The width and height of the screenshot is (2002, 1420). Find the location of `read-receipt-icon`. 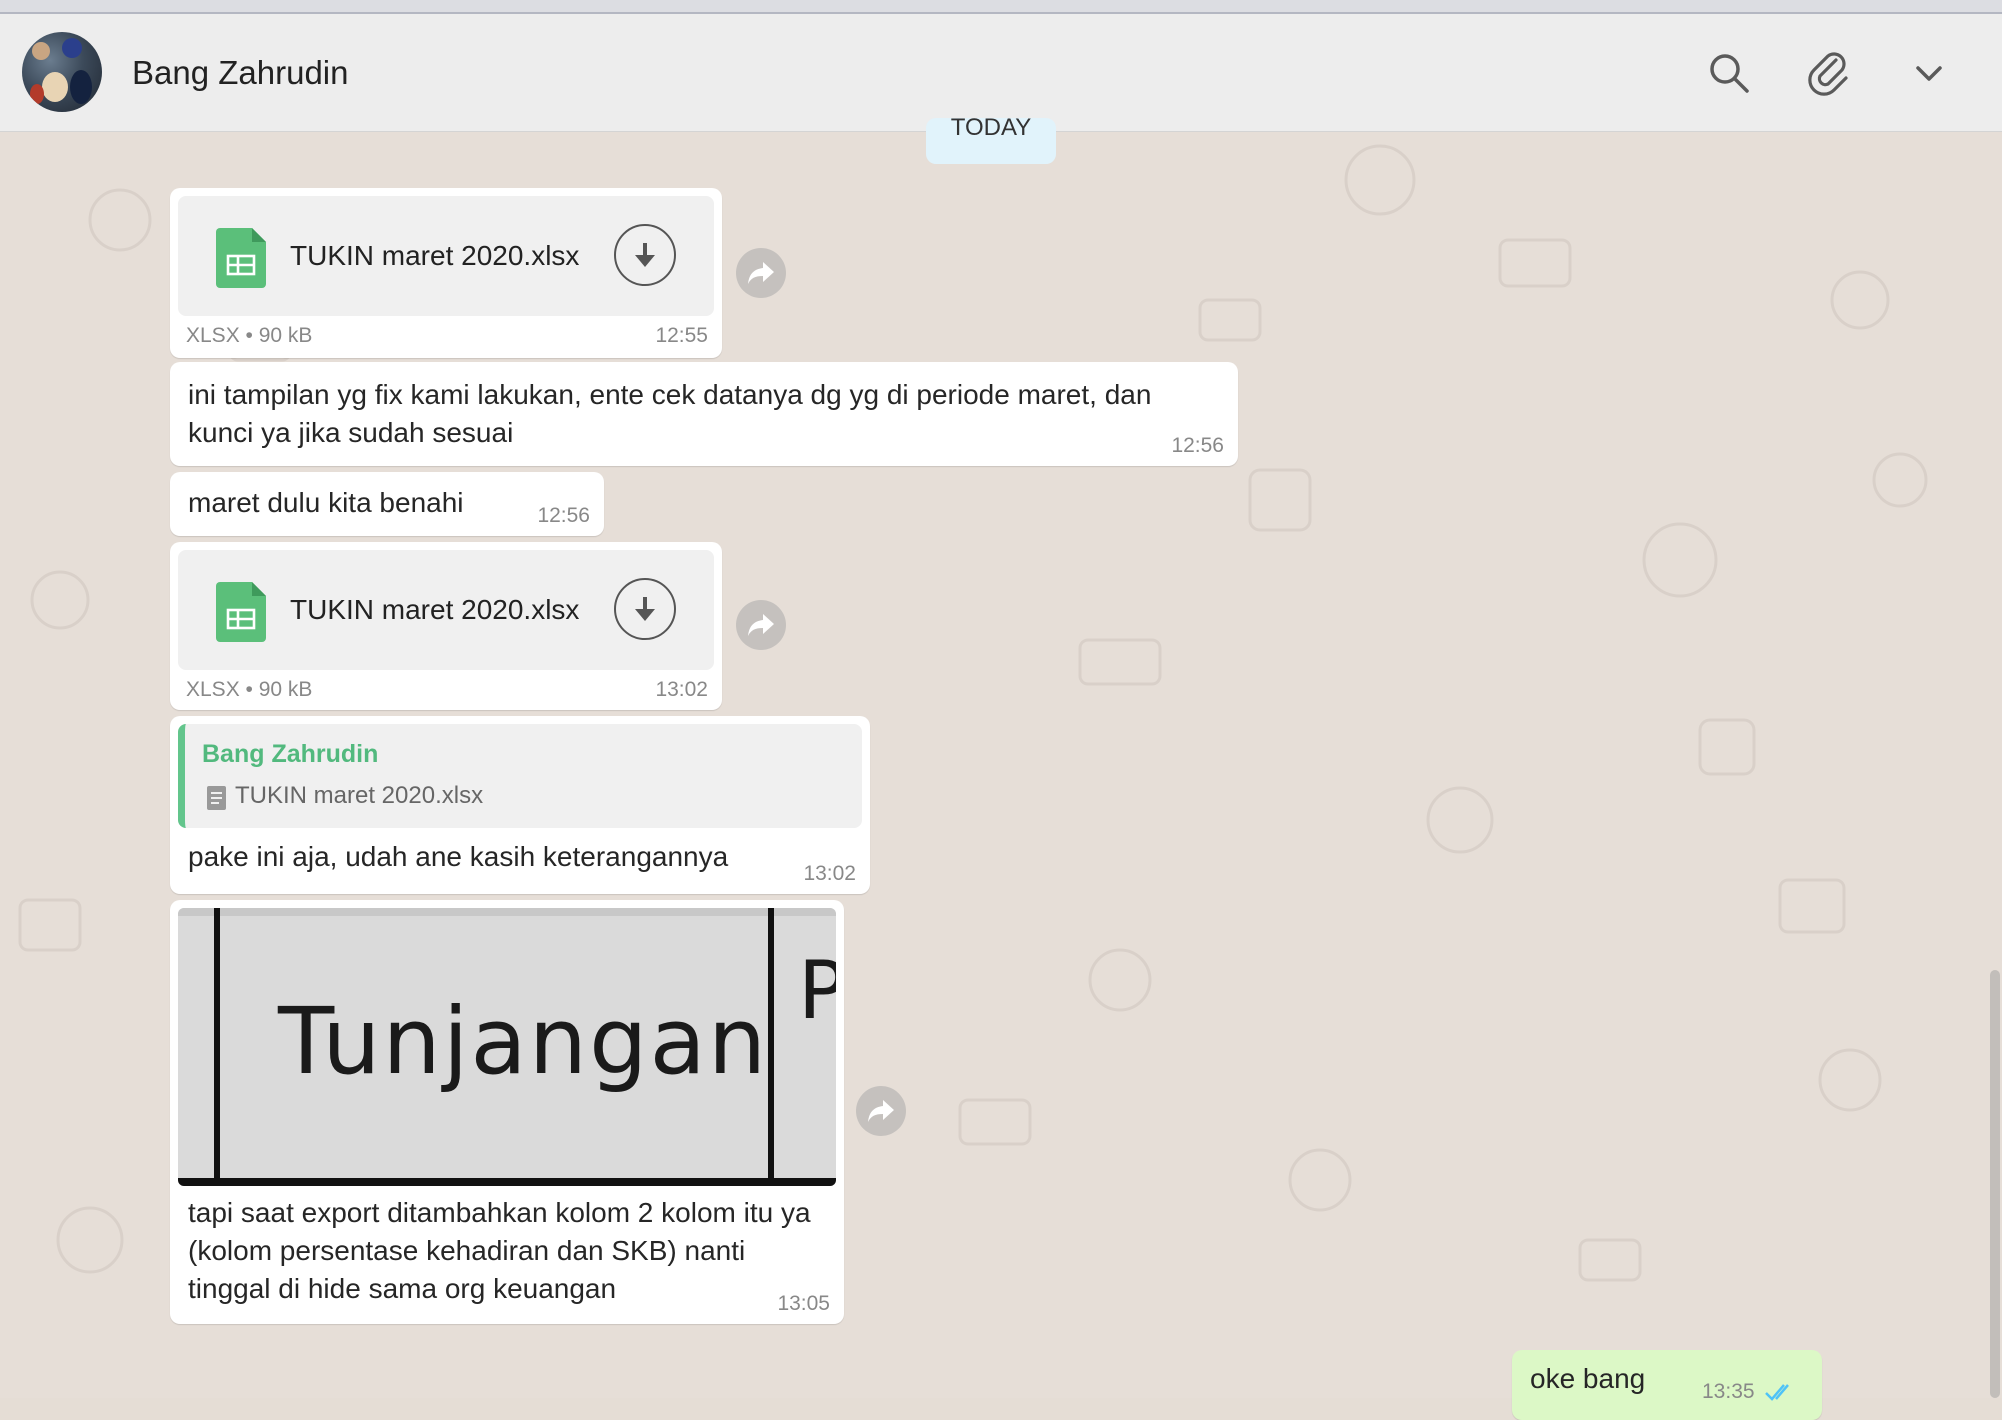

read-receipt-icon is located at coordinates (1777, 1392).